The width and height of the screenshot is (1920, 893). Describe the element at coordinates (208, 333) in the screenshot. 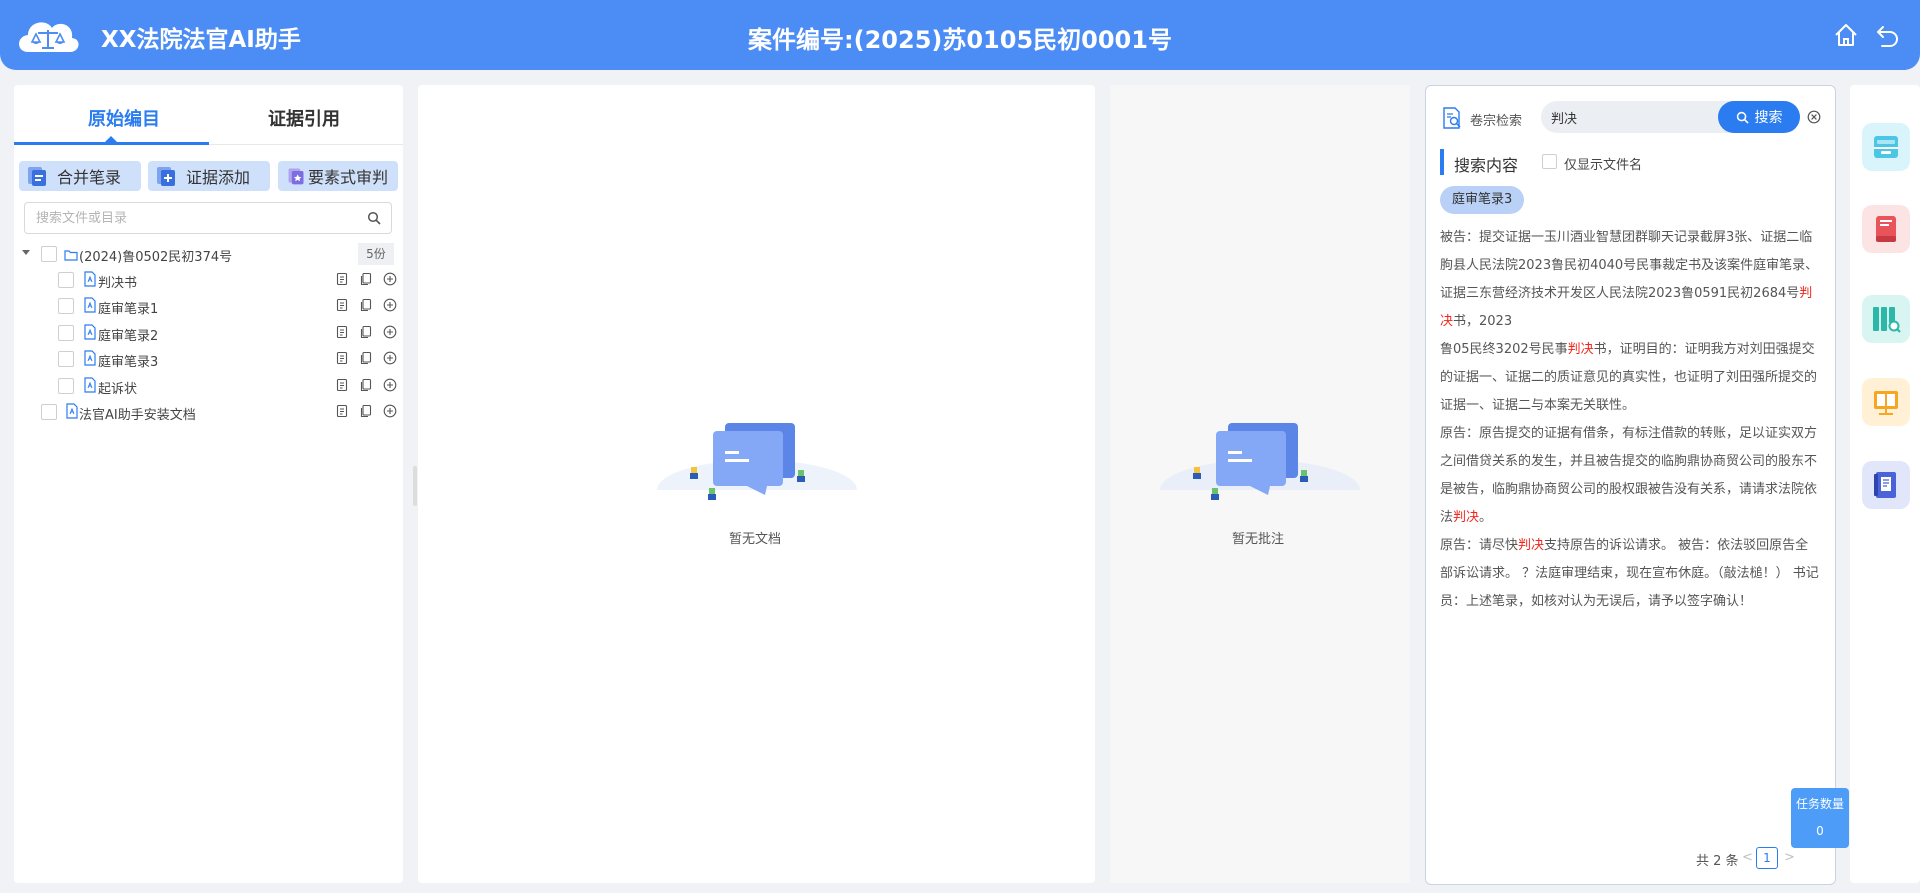

I see `file-row: 庭审笔录2` at that location.